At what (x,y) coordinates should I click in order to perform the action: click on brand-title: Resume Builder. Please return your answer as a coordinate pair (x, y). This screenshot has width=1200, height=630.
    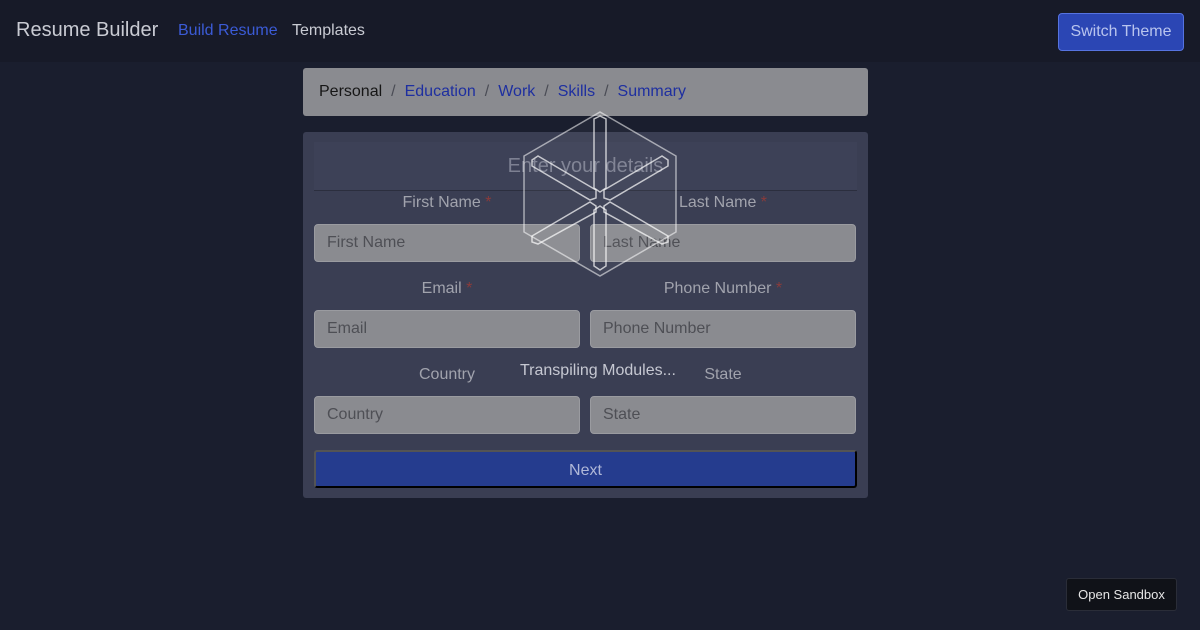
    Looking at the image, I should click on (87, 30).